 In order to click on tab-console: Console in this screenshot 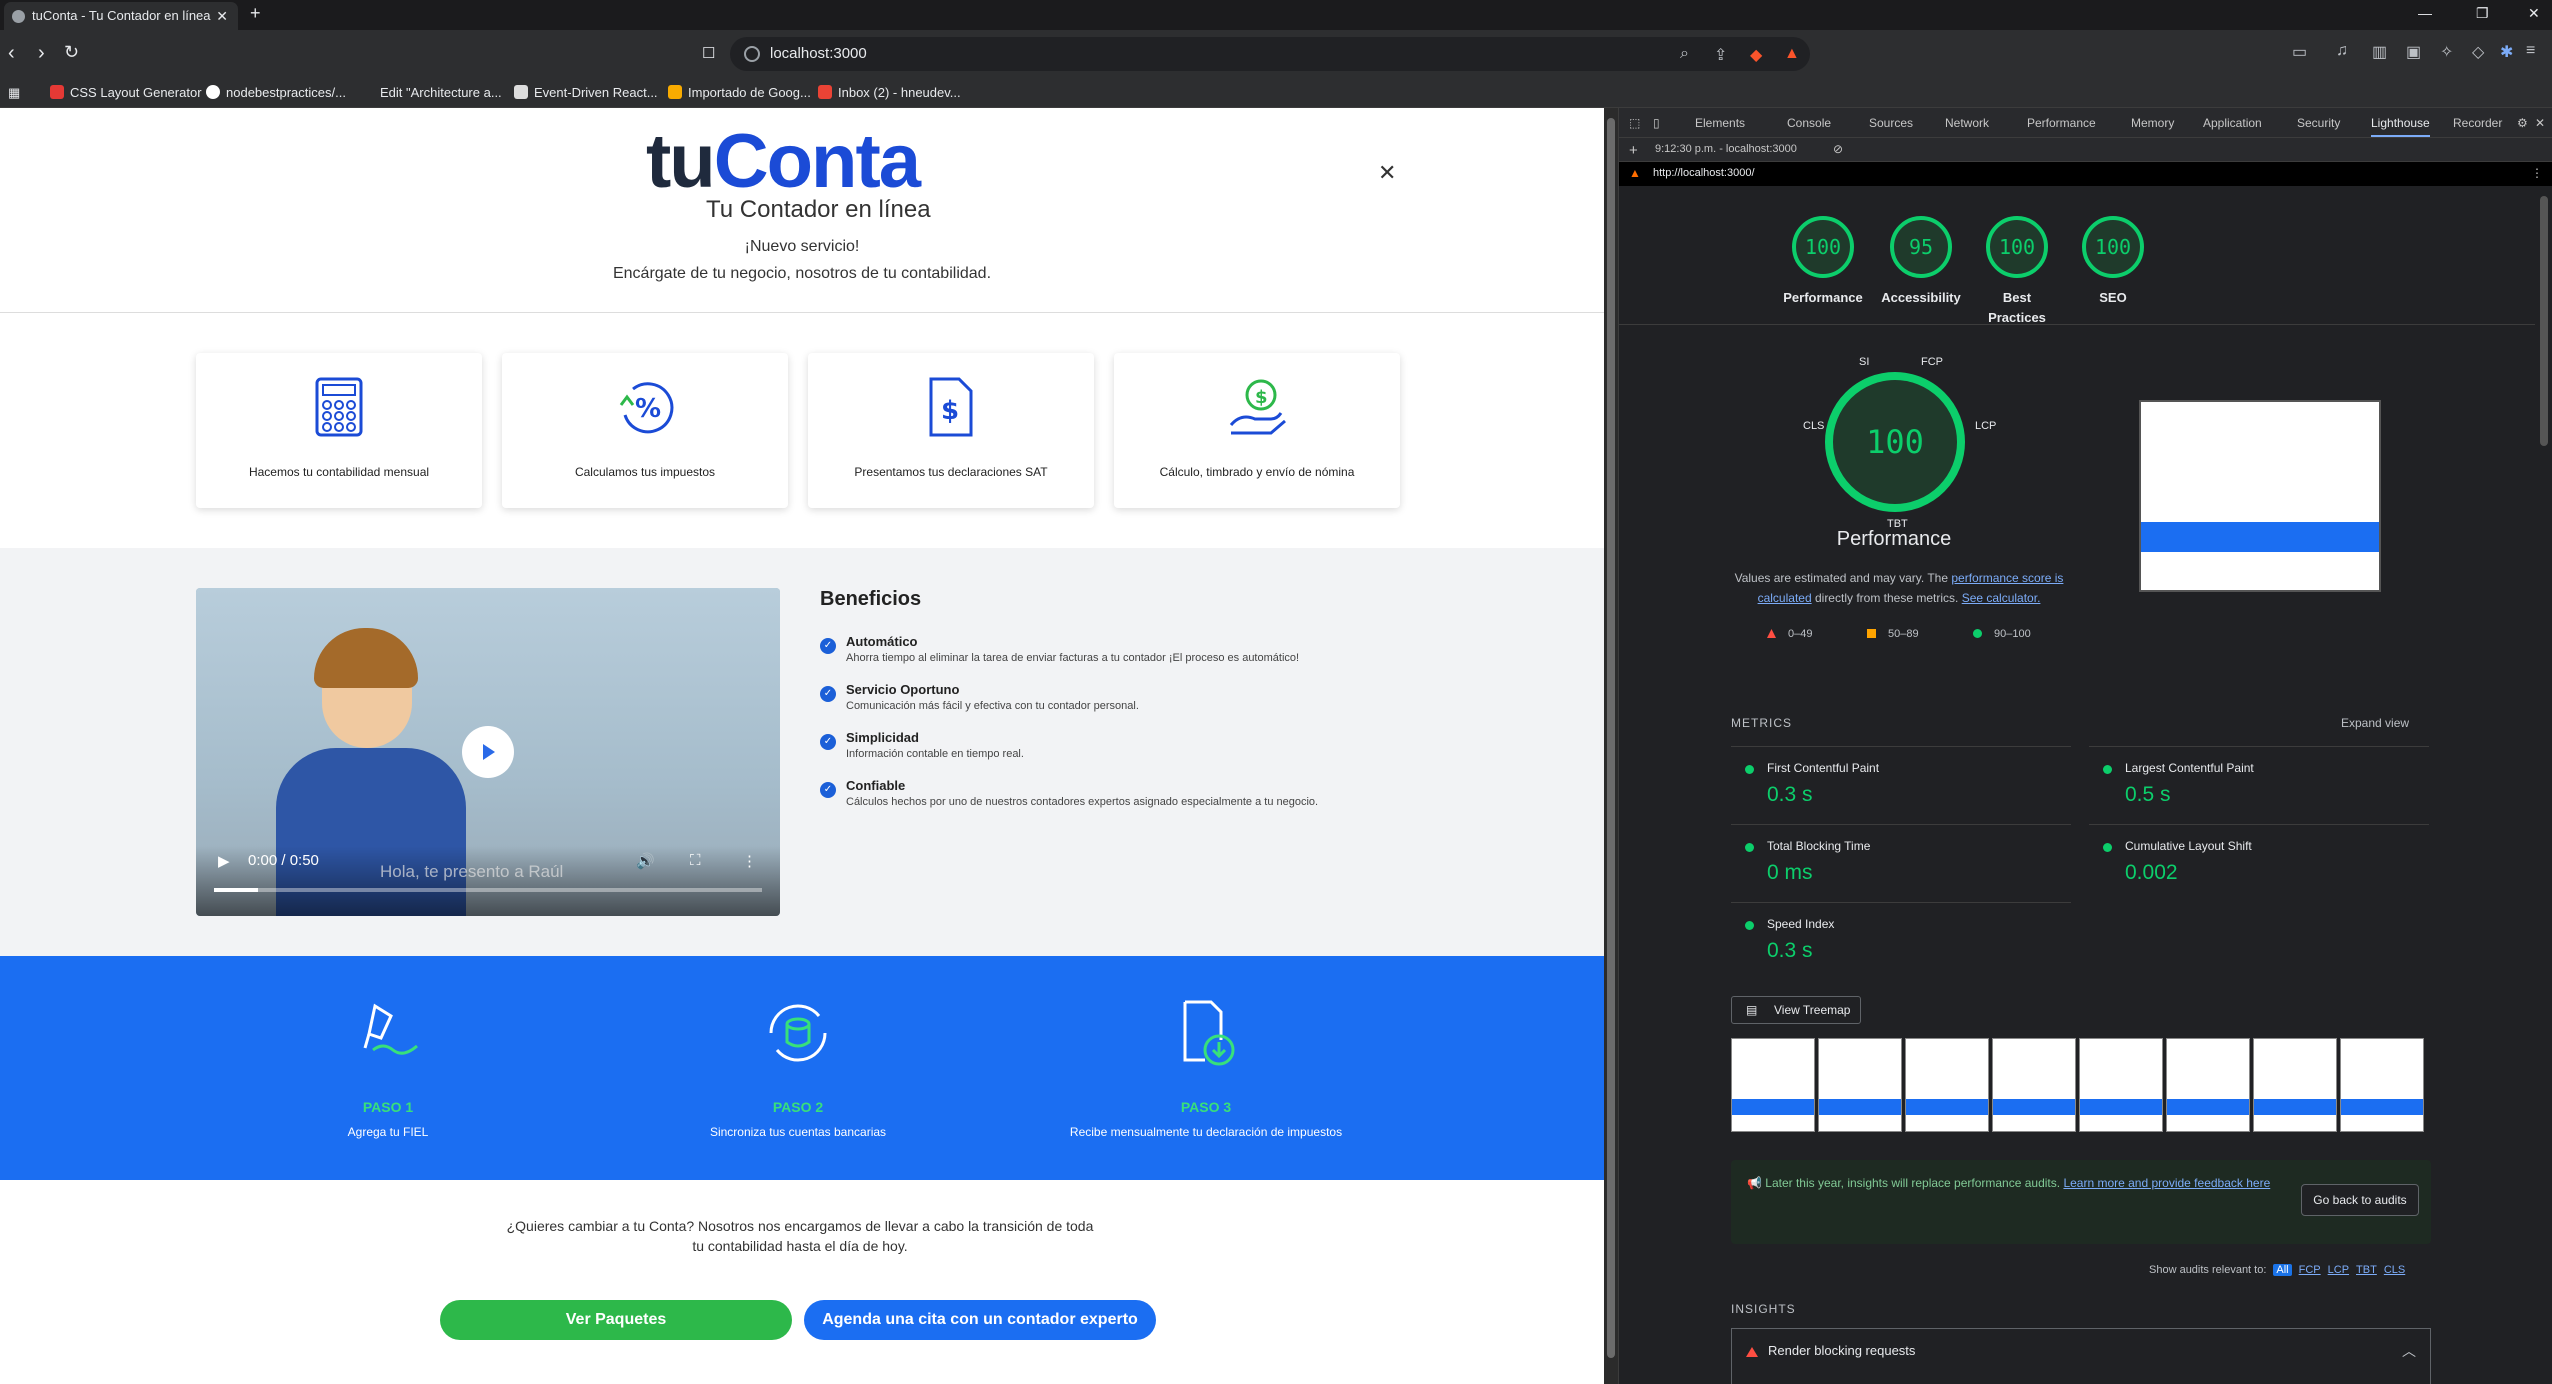, I will do `click(1809, 123)`.